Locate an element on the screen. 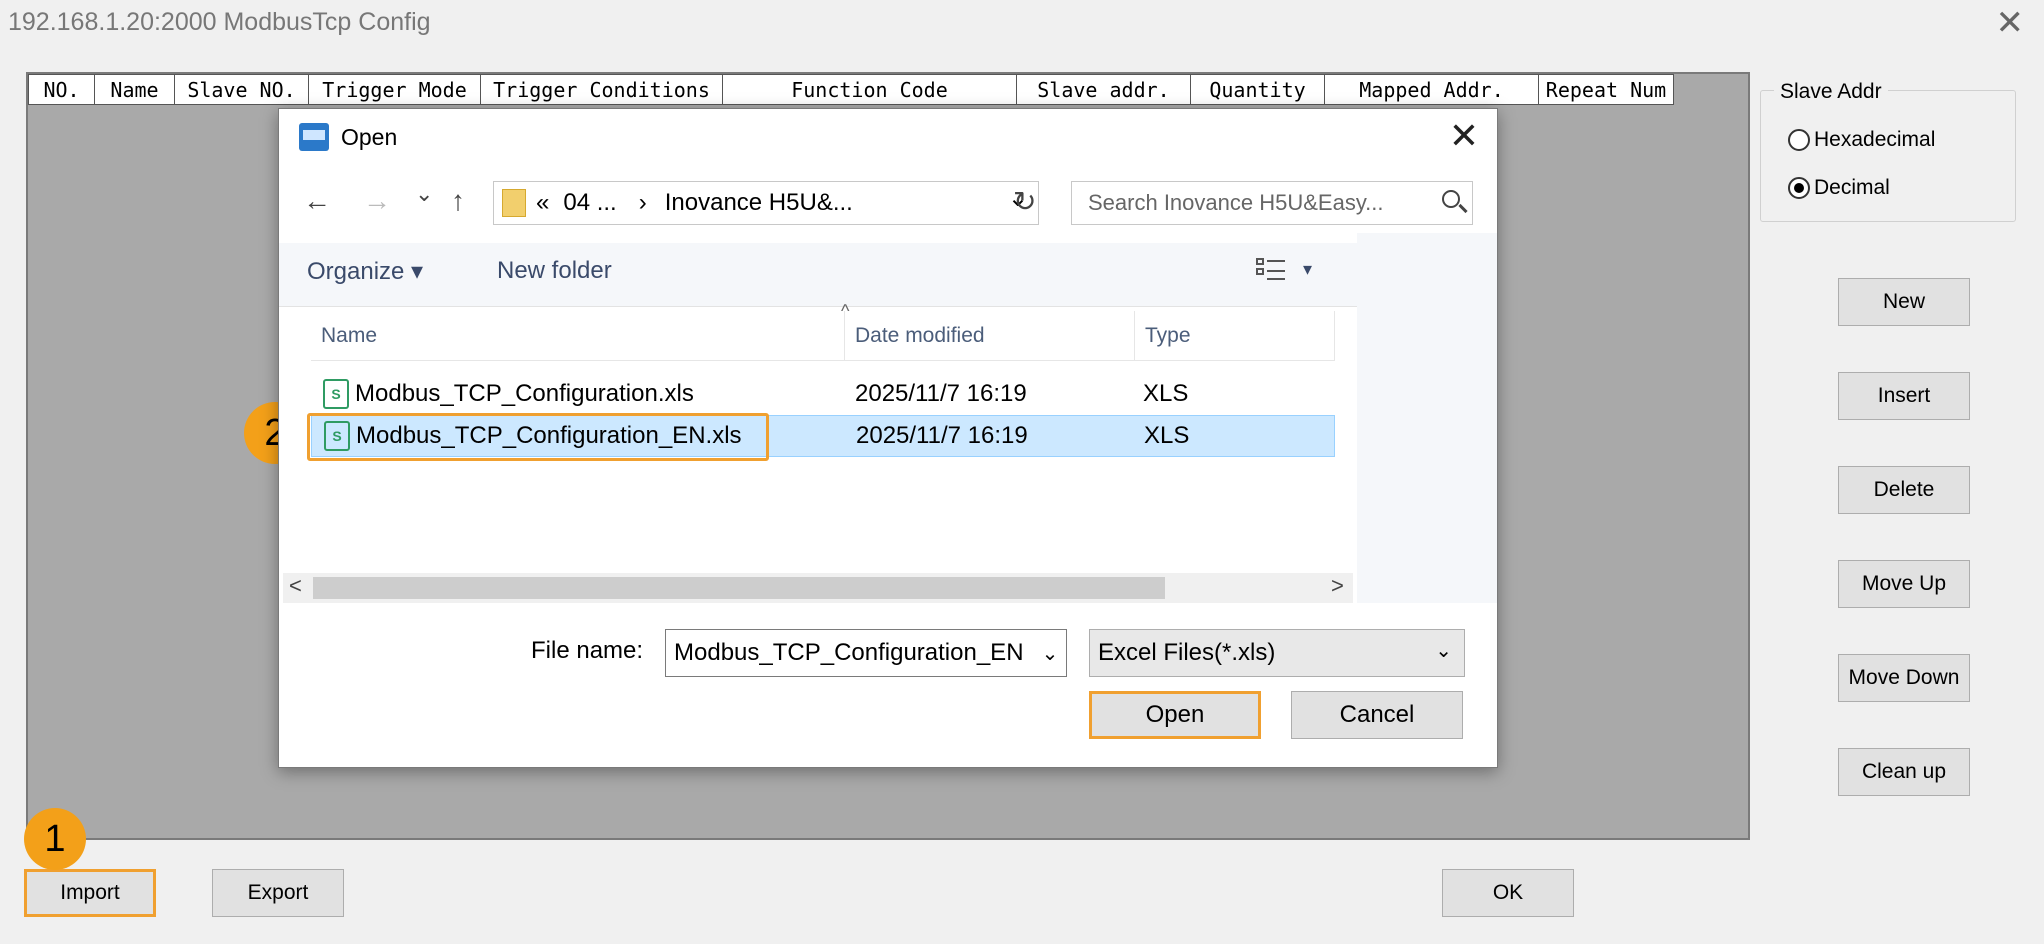  new-button: New is located at coordinates (1904, 302).